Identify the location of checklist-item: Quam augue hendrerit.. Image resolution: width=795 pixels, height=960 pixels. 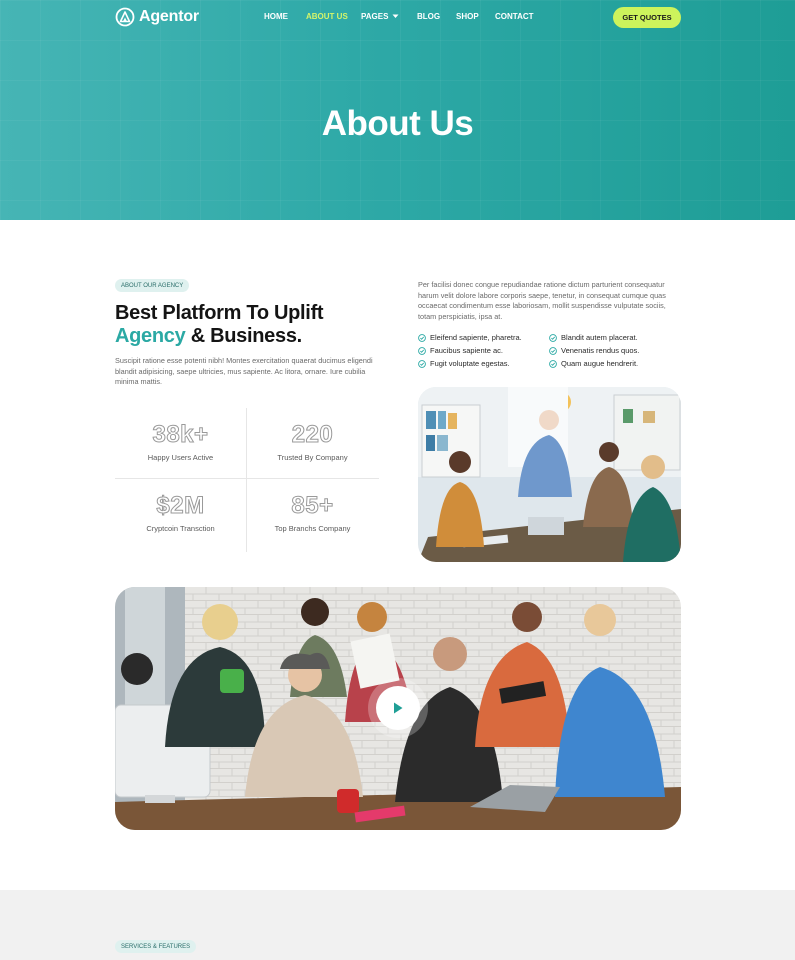
(593, 363).